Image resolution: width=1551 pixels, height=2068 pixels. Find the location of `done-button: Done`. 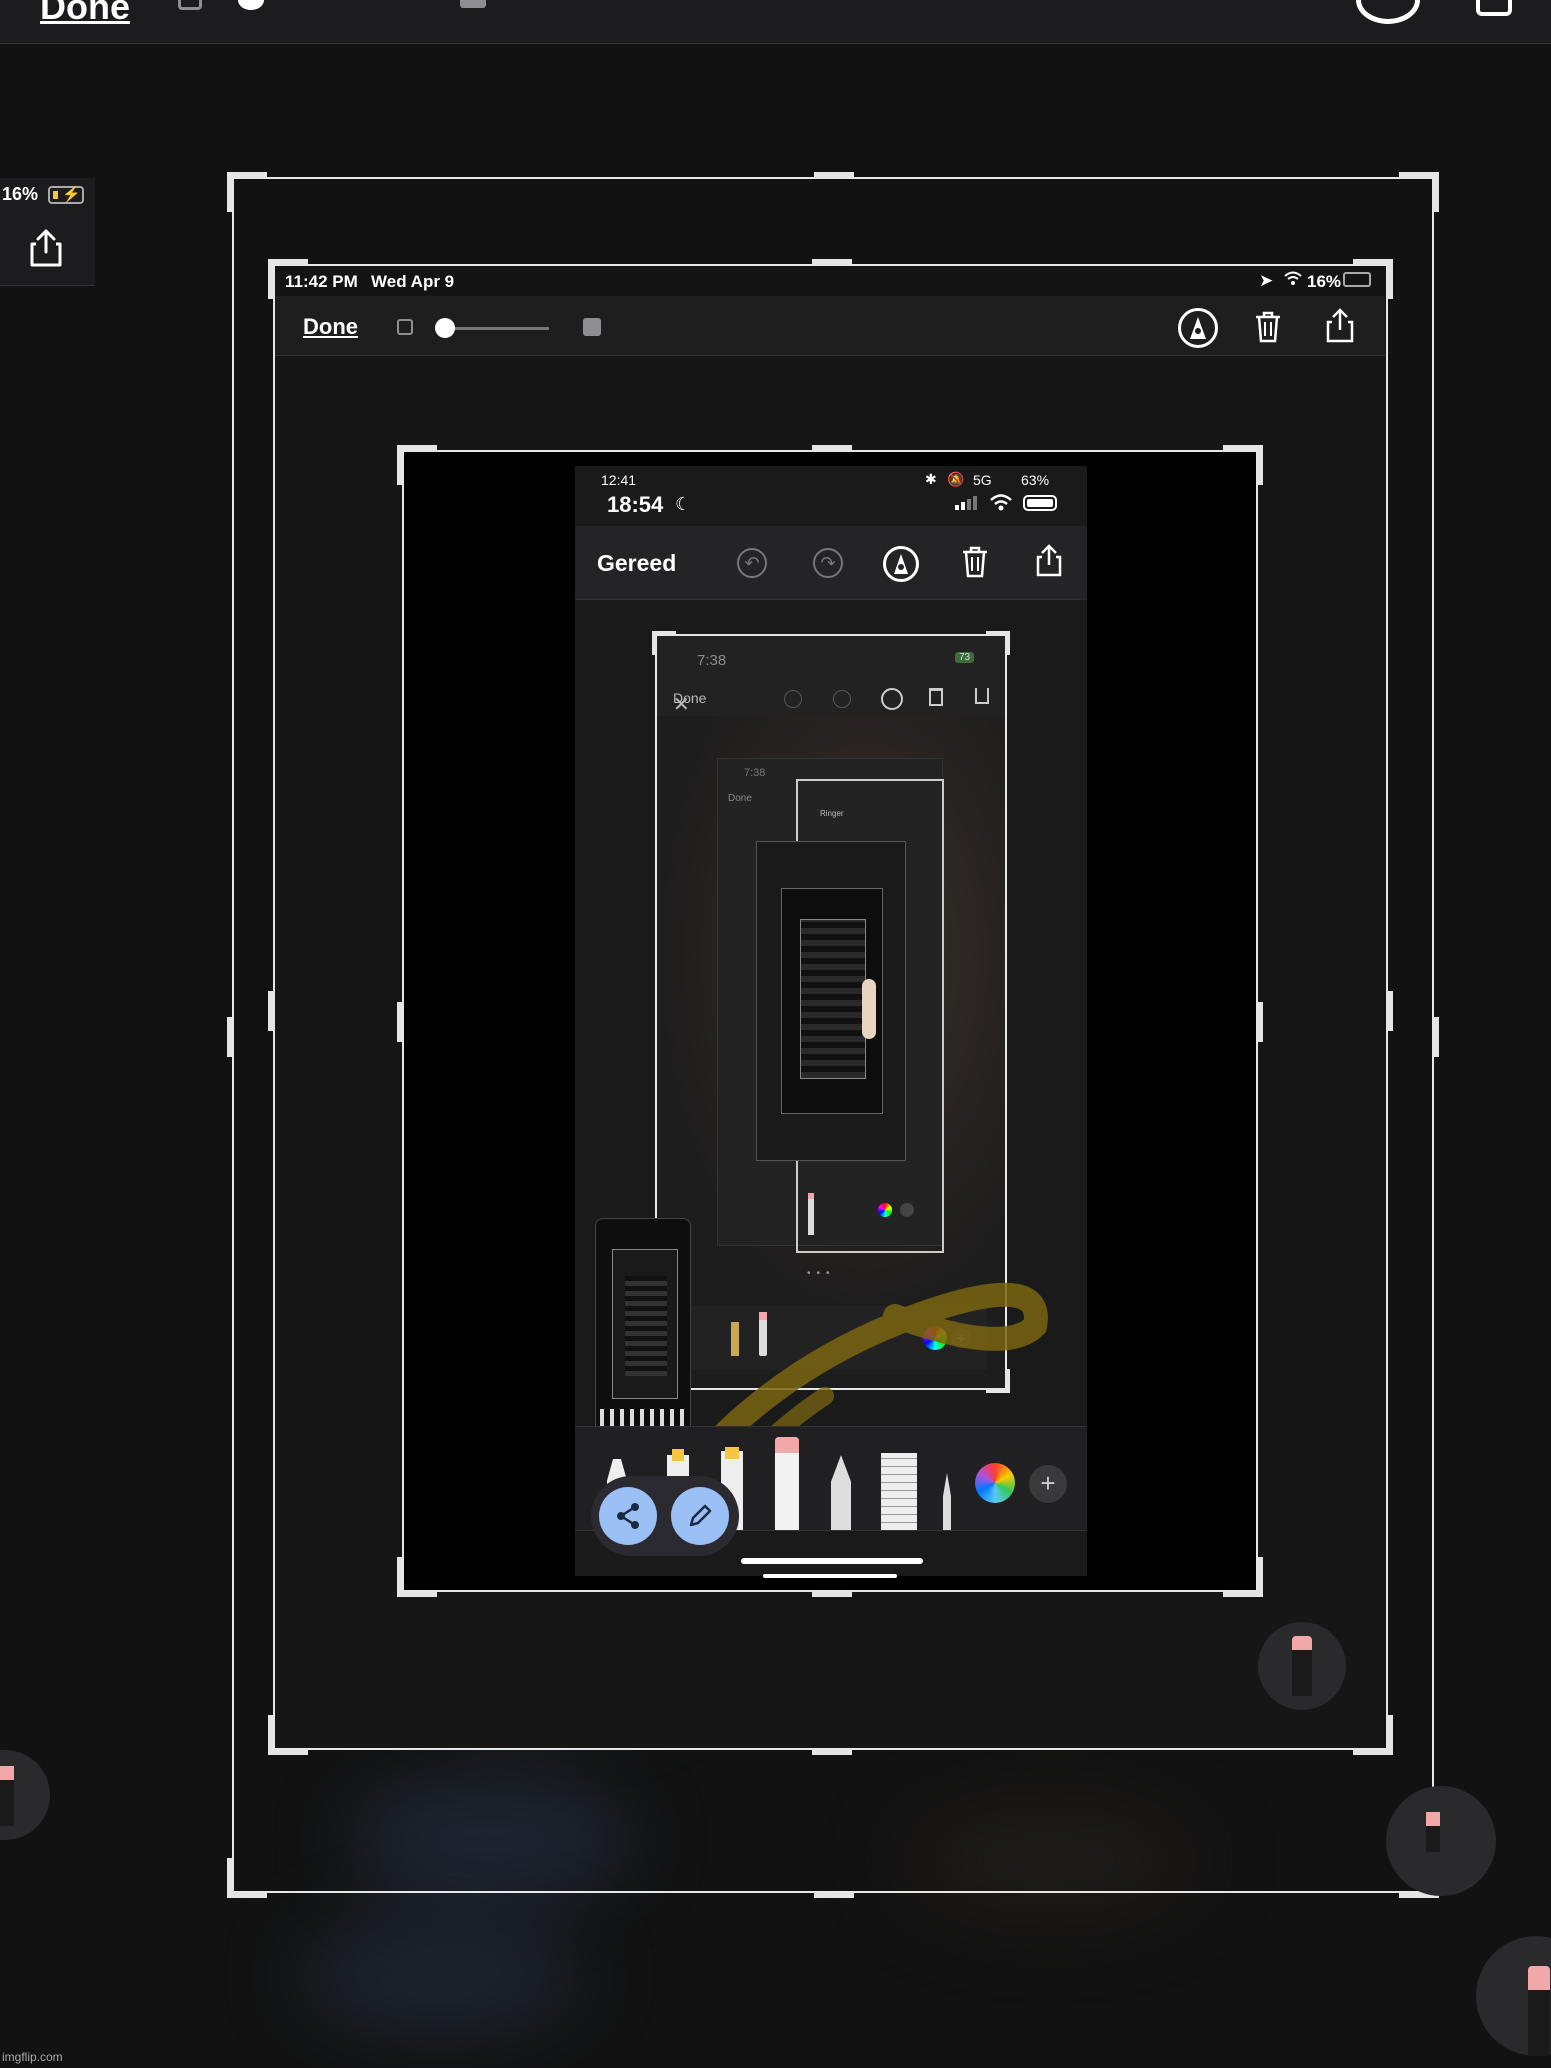

done-button: Done is located at coordinates (85, 14).